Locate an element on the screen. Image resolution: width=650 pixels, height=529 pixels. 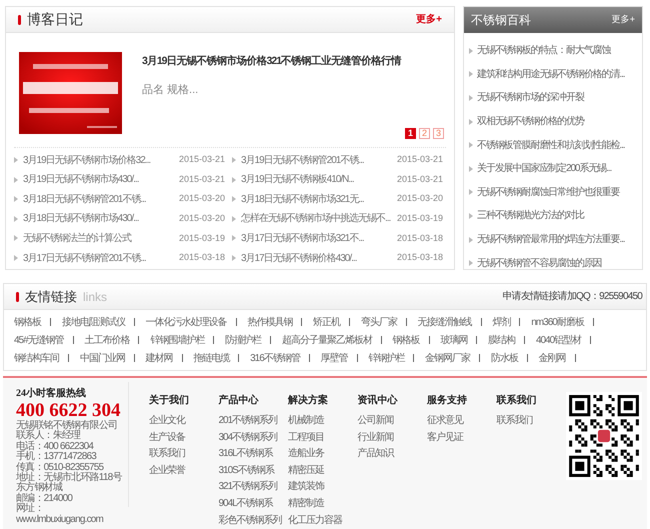
footer-link: 304不锈钢系列 is located at coordinates (253, 438).